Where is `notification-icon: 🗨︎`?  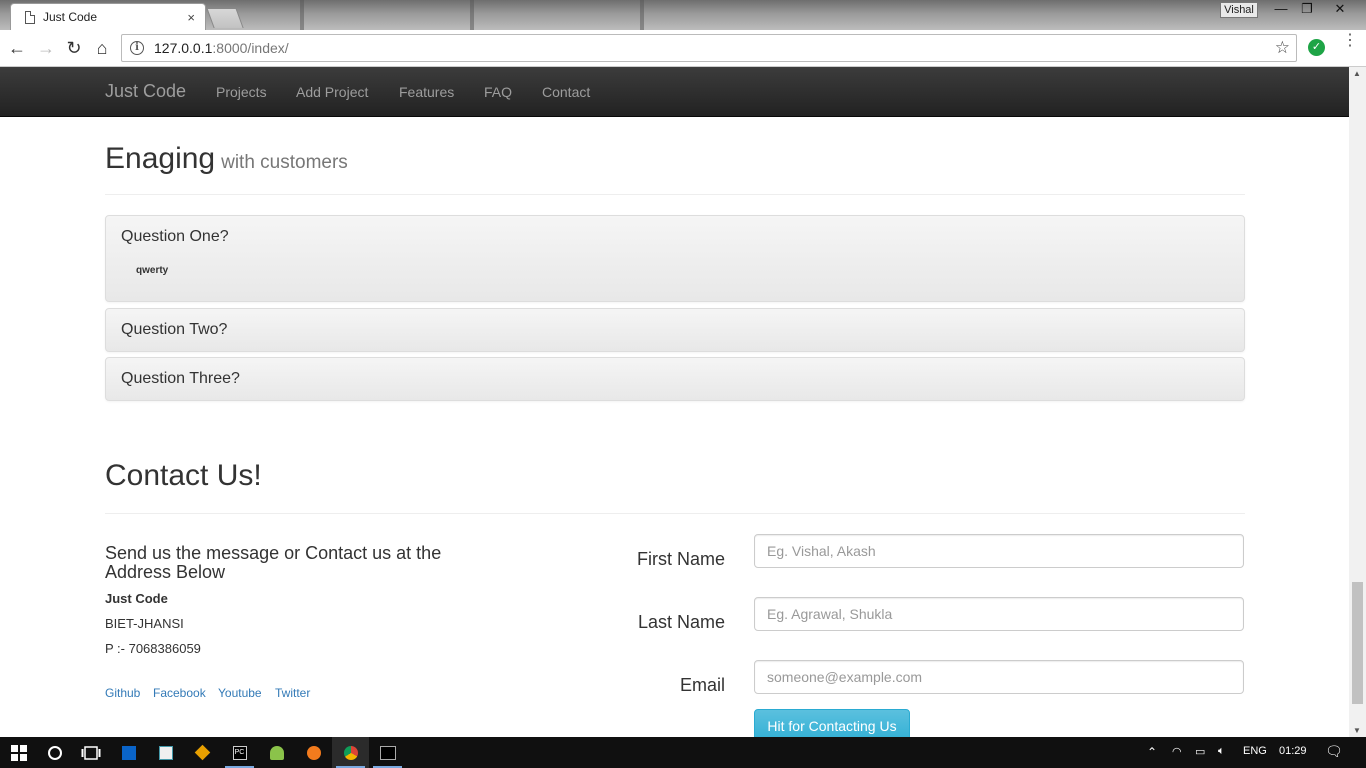 notification-icon: 🗨︎ is located at coordinates (1334, 751).